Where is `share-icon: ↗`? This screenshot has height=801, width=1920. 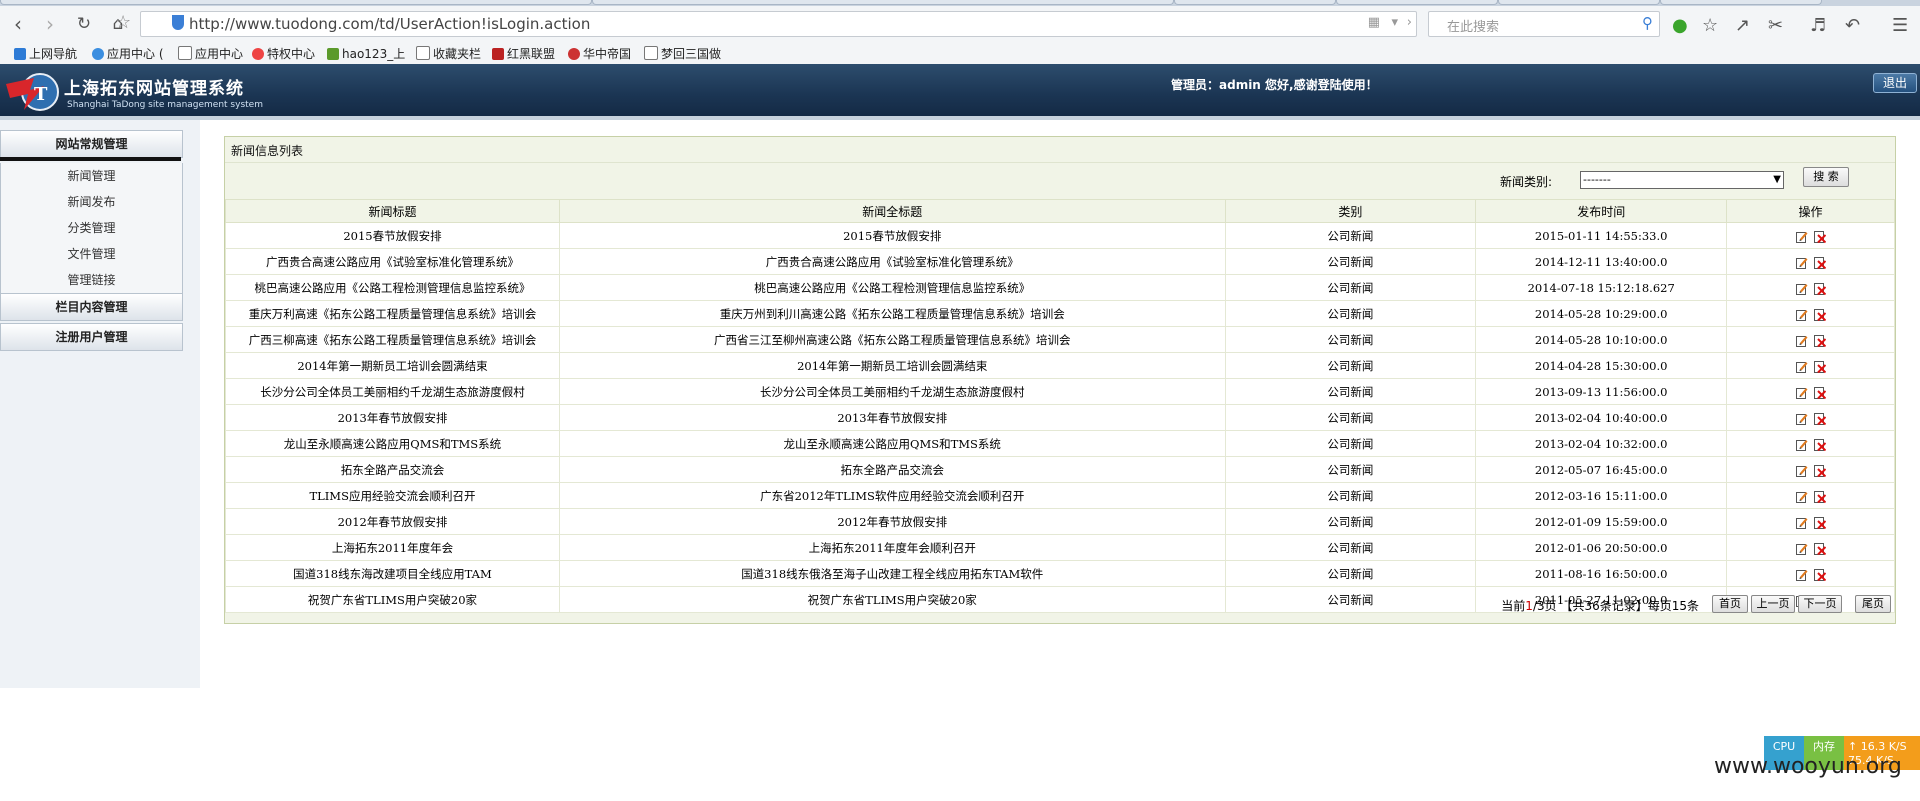 share-icon: ↗ is located at coordinates (1742, 25).